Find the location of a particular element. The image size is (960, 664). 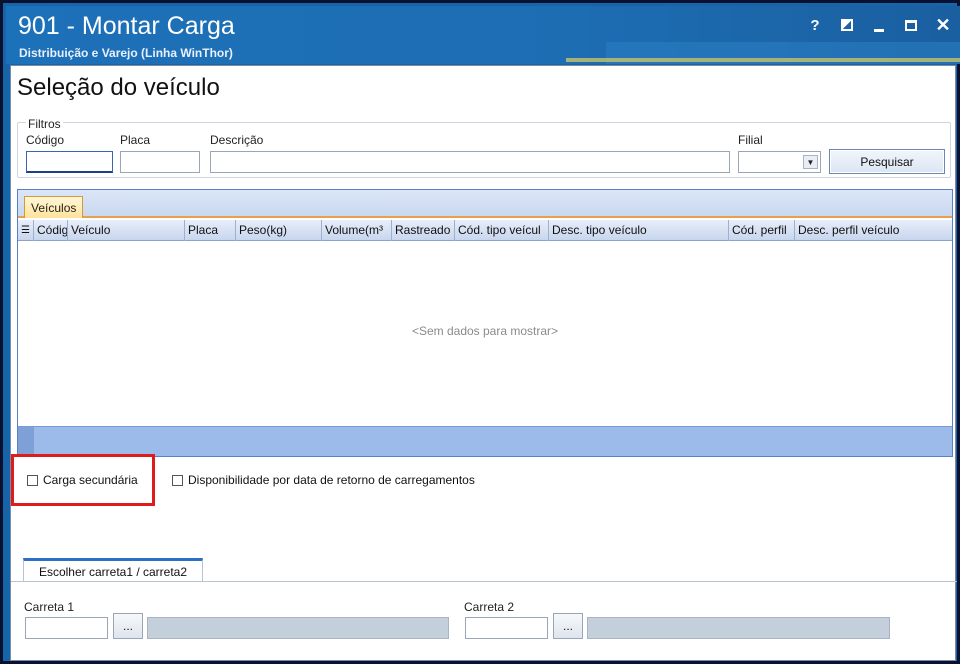

contrast-icon is located at coordinates (847, 25).